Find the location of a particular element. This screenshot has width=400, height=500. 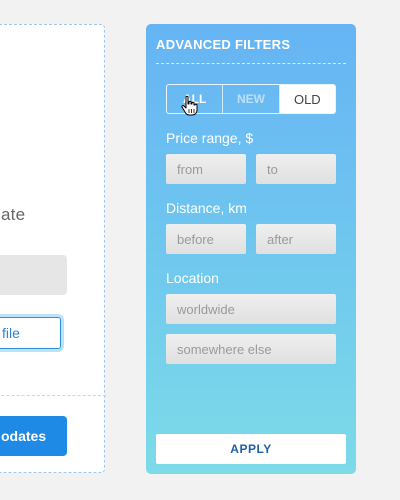

panel-divider is located at coordinates (251, 63).